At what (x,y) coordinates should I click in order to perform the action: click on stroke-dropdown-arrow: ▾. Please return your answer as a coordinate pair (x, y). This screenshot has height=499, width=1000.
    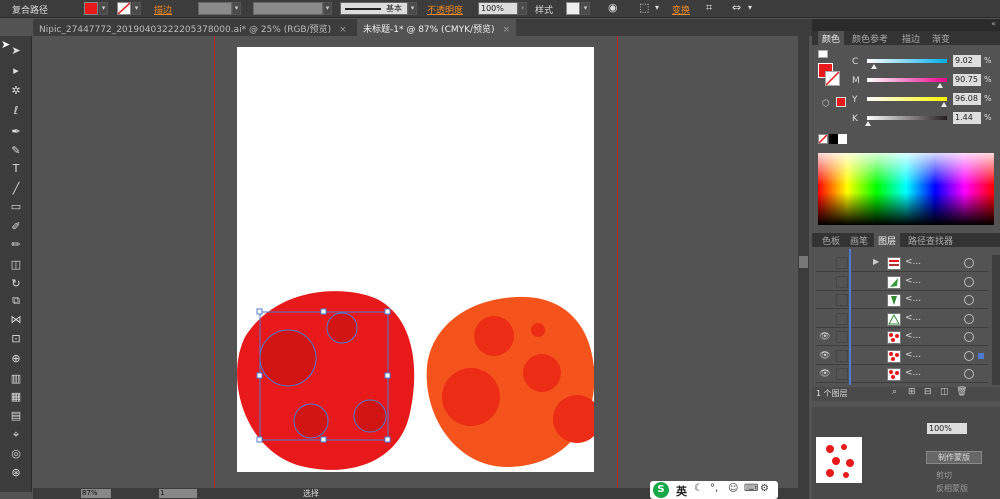
    Looking at the image, I should click on (136, 8).